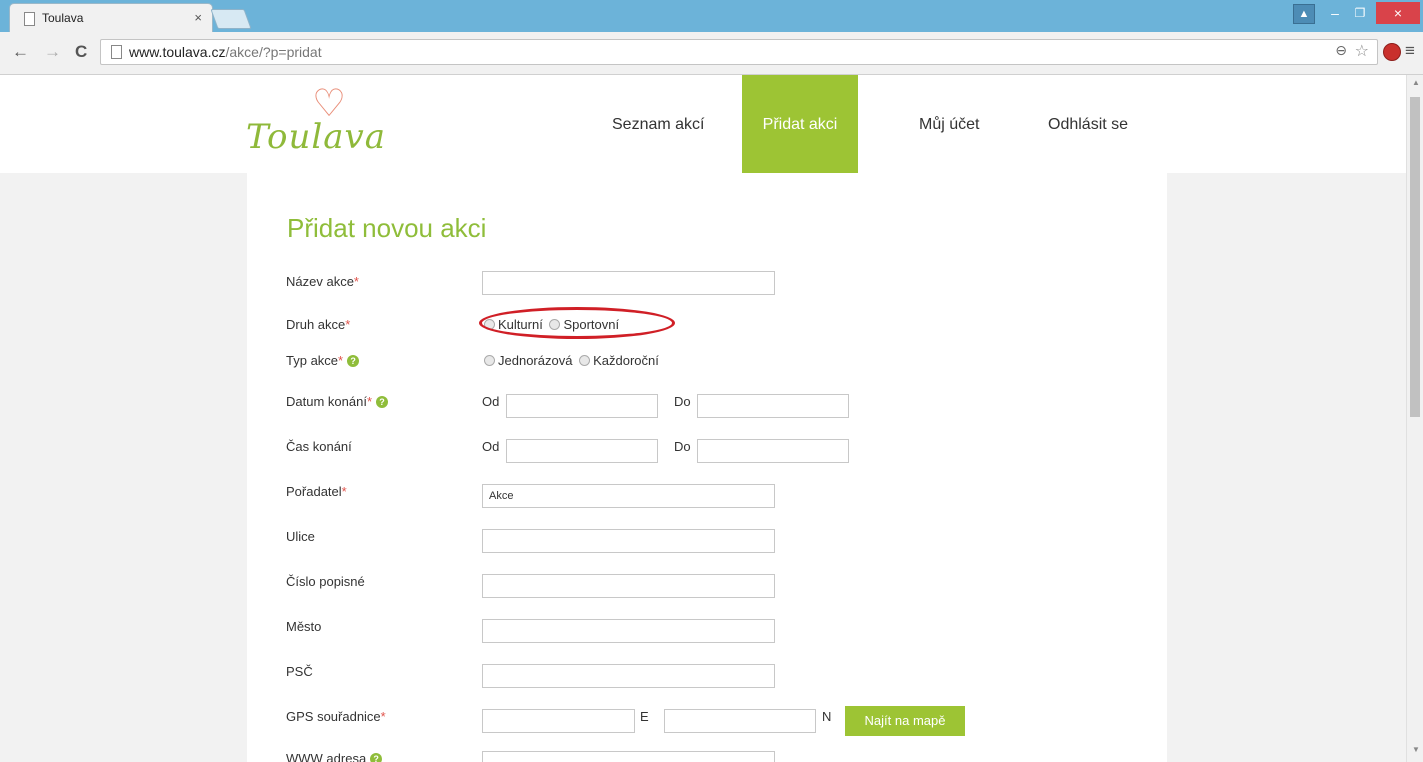  I want to click on find-on-map-button: Najít na mapě, so click(905, 721).